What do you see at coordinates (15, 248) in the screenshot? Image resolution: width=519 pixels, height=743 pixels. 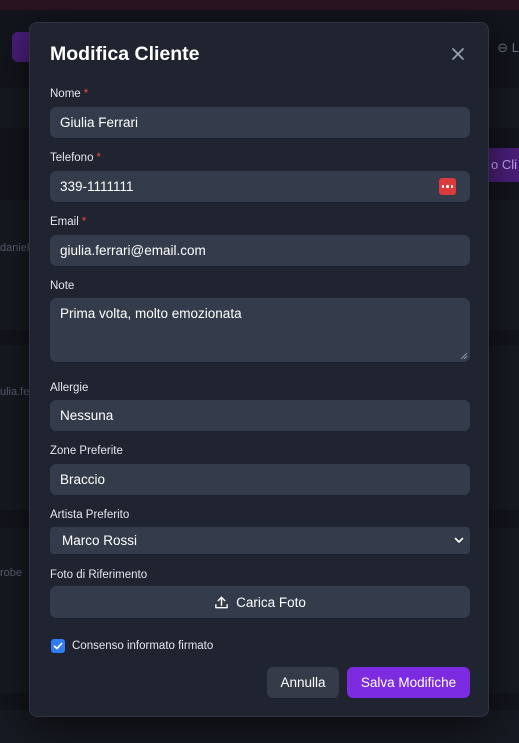 I see `background-card-text: daniel` at bounding box center [15, 248].